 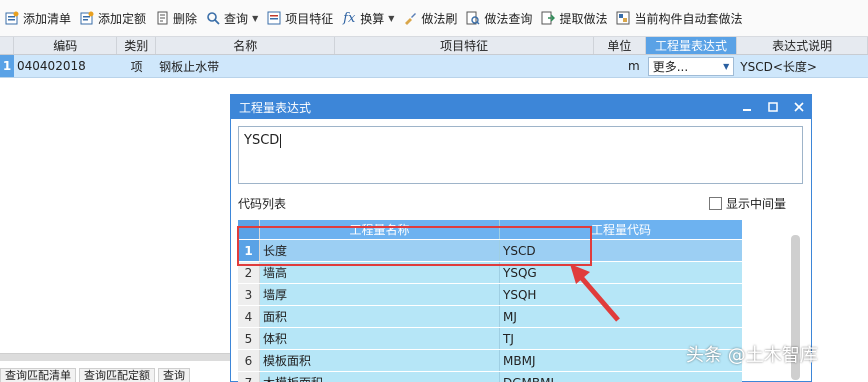 I want to click on close-button, so click(x=799, y=107).